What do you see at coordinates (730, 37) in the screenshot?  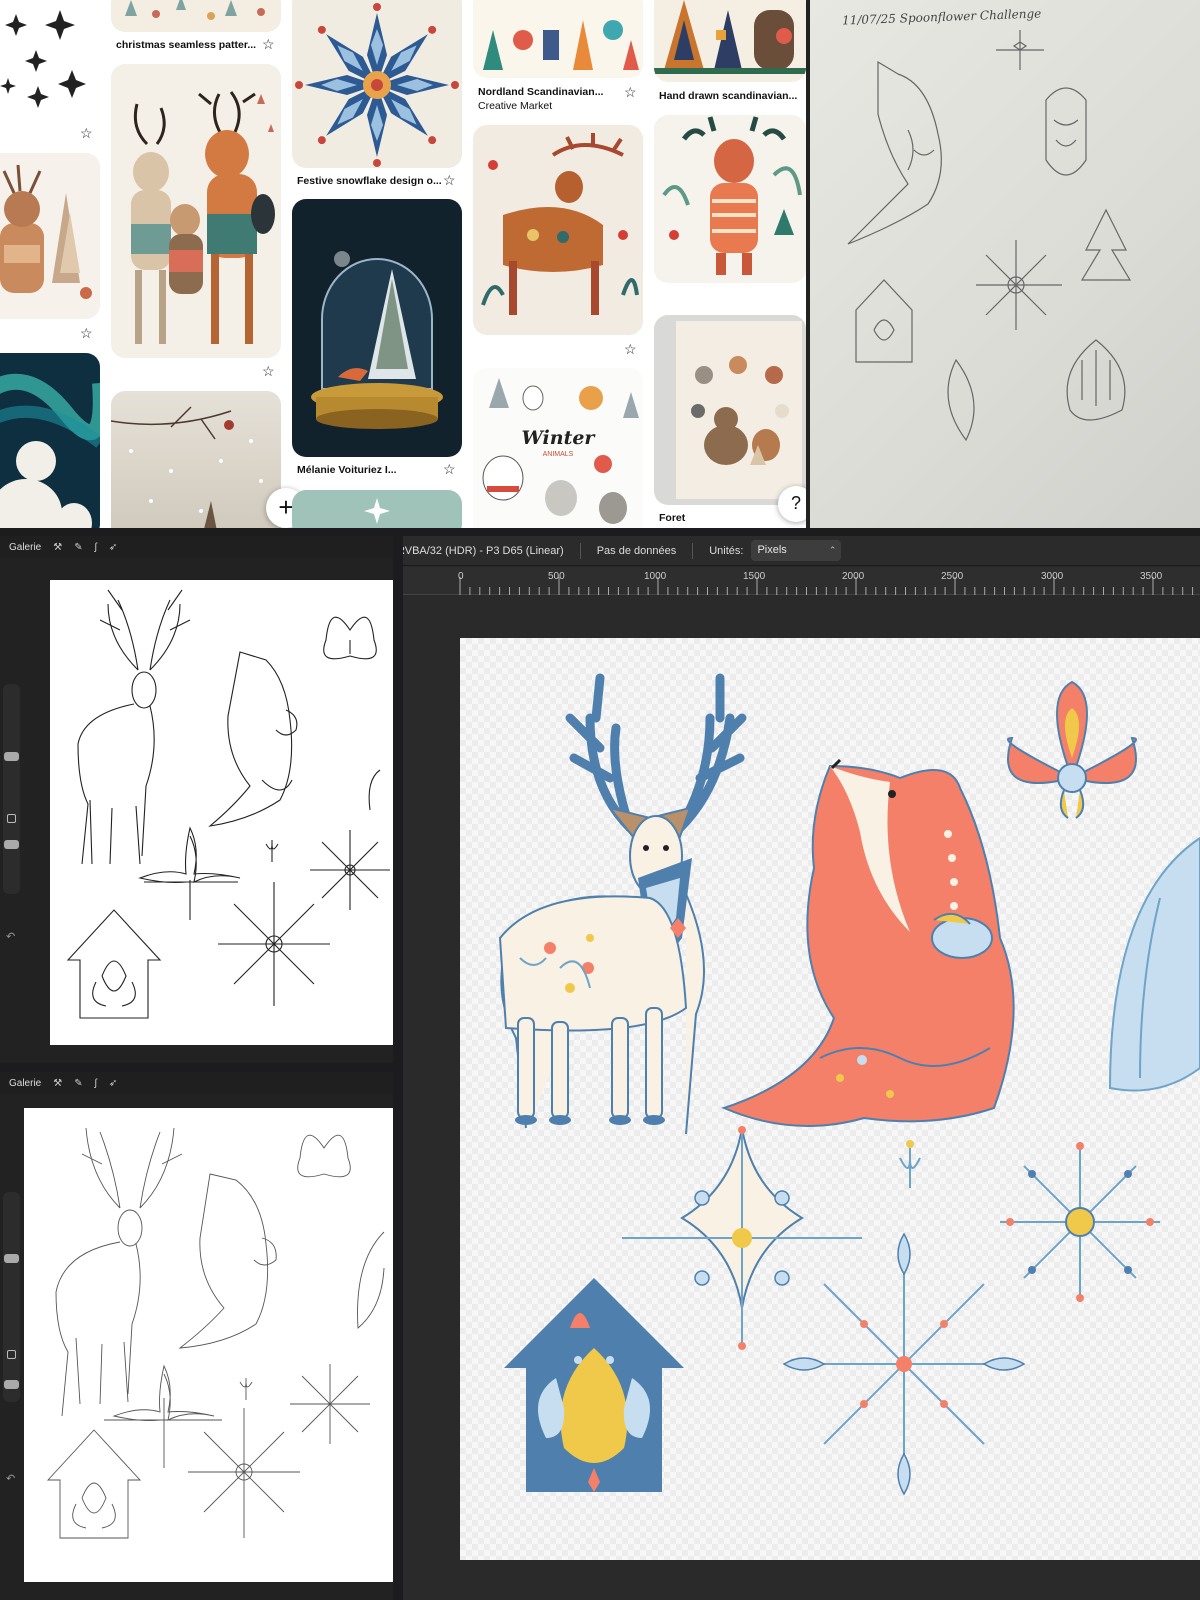 I see `hand-drawn-image` at bounding box center [730, 37].